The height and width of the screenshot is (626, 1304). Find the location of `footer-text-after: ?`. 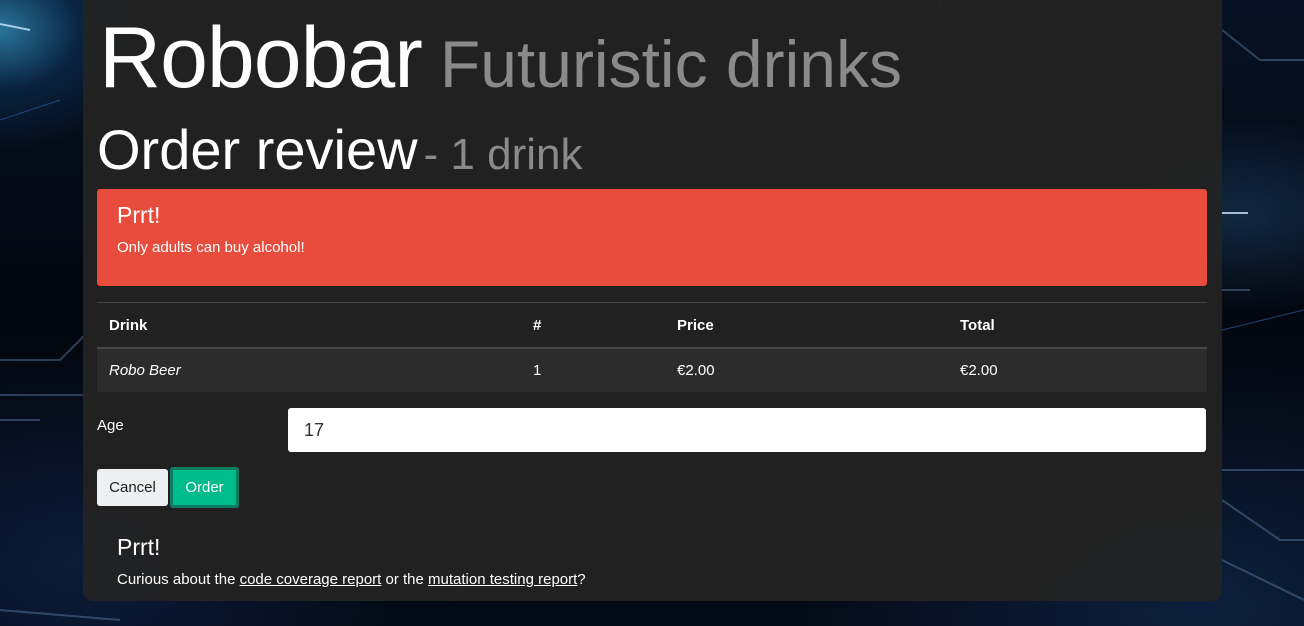

footer-text-after: ? is located at coordinates (581, 579).